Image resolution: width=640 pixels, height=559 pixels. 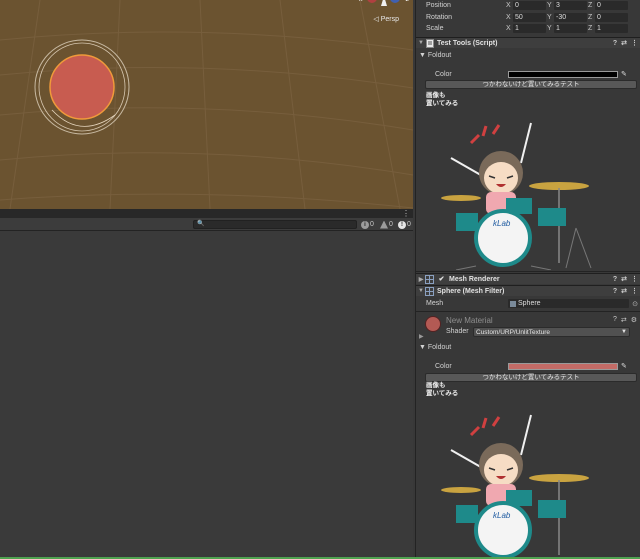 I want to click on material-name: New Material, so click(x=469, y=320).